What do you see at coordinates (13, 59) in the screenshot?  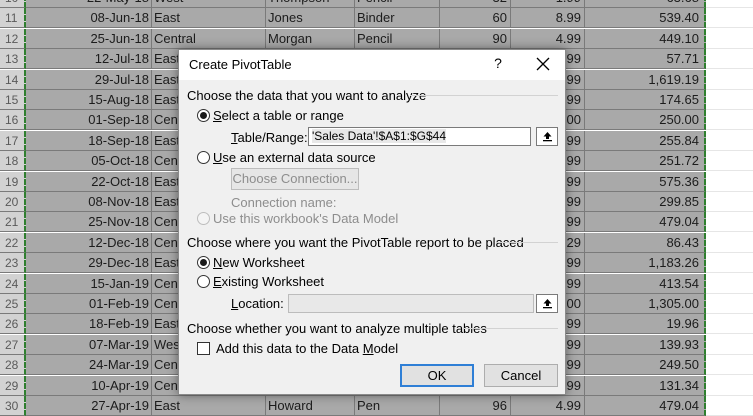 I see `row-header: 13` at bounding box center [13, 59].